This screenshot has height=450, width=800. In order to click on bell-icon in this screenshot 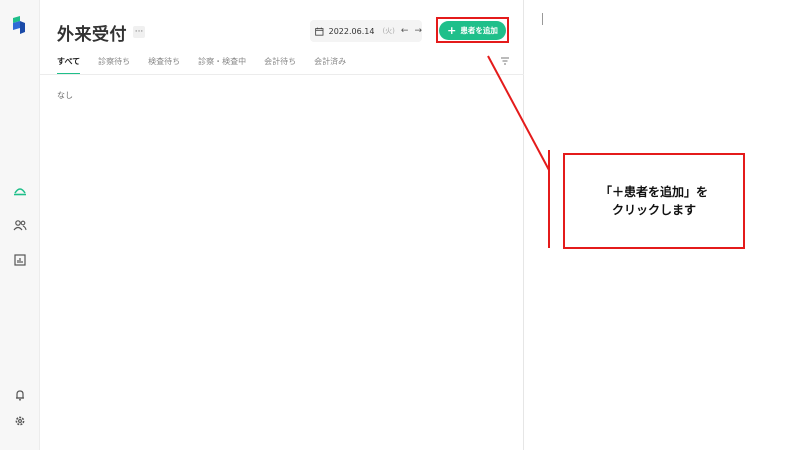, I will do `click(20, 395)`.